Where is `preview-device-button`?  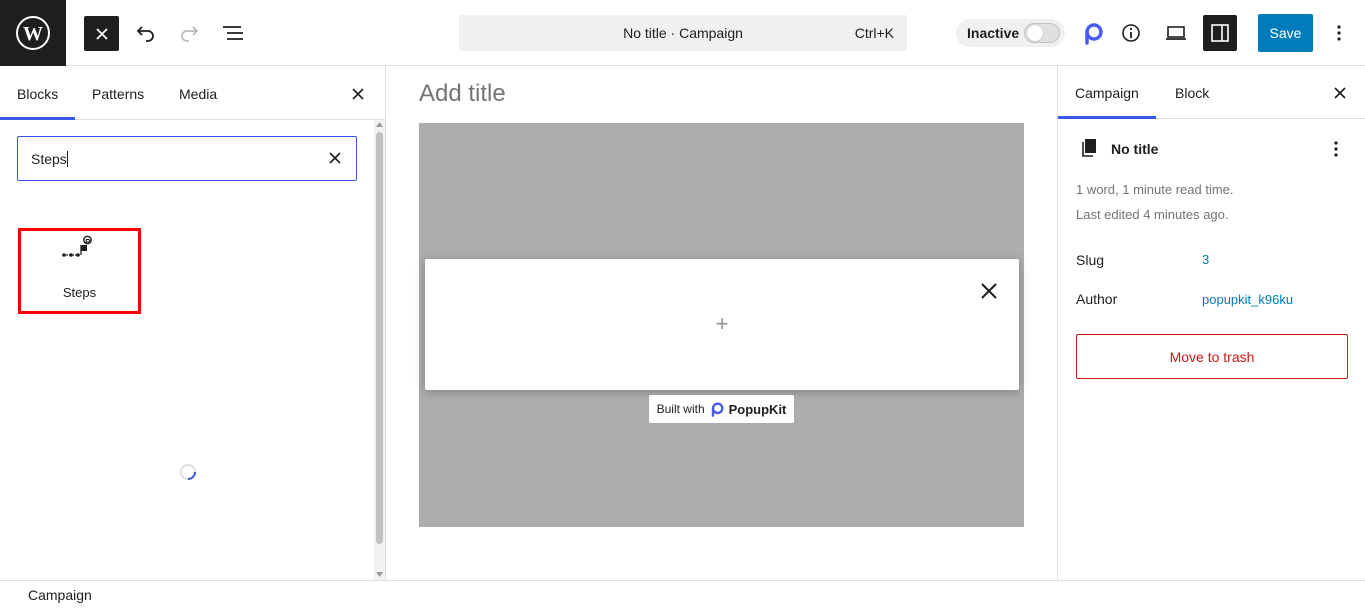
preview-device-button is located at coordinates (1176, 33).